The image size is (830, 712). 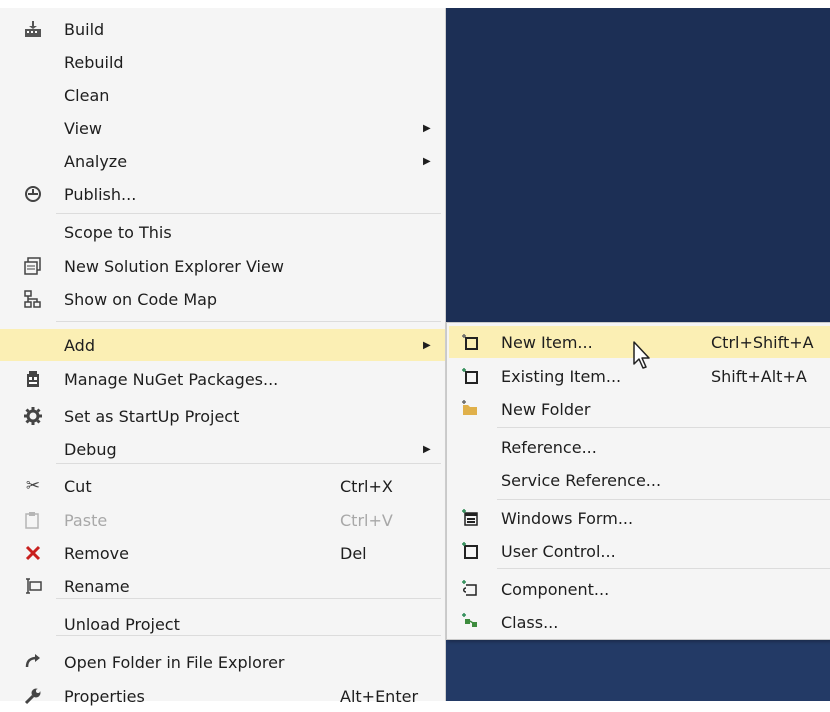 I want to click on menu-item-label: Clean, so click(x=87, y=95).